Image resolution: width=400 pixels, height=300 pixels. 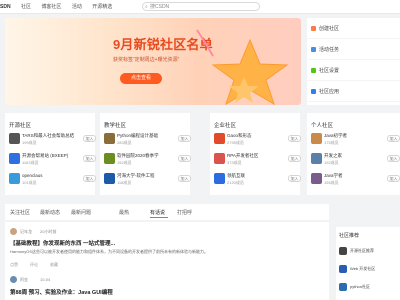 What do you see at coordinates (225, 126) in the screenshot?
I see `section-title: 企业社区` at bounding box center [225, 126].